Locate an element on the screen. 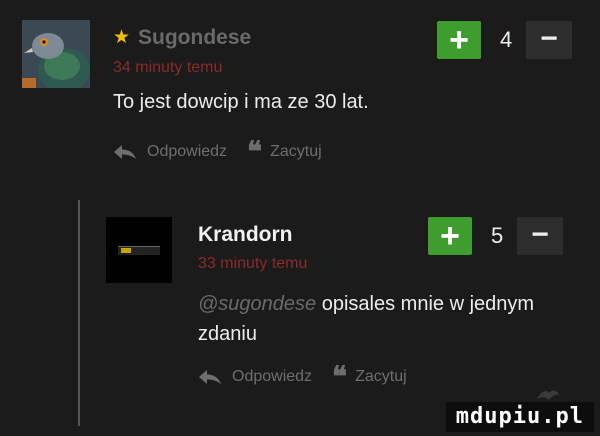 This screenshot has height=436, width=600. comment-time: 33 minuty temu is located at coordinates (252, 264).